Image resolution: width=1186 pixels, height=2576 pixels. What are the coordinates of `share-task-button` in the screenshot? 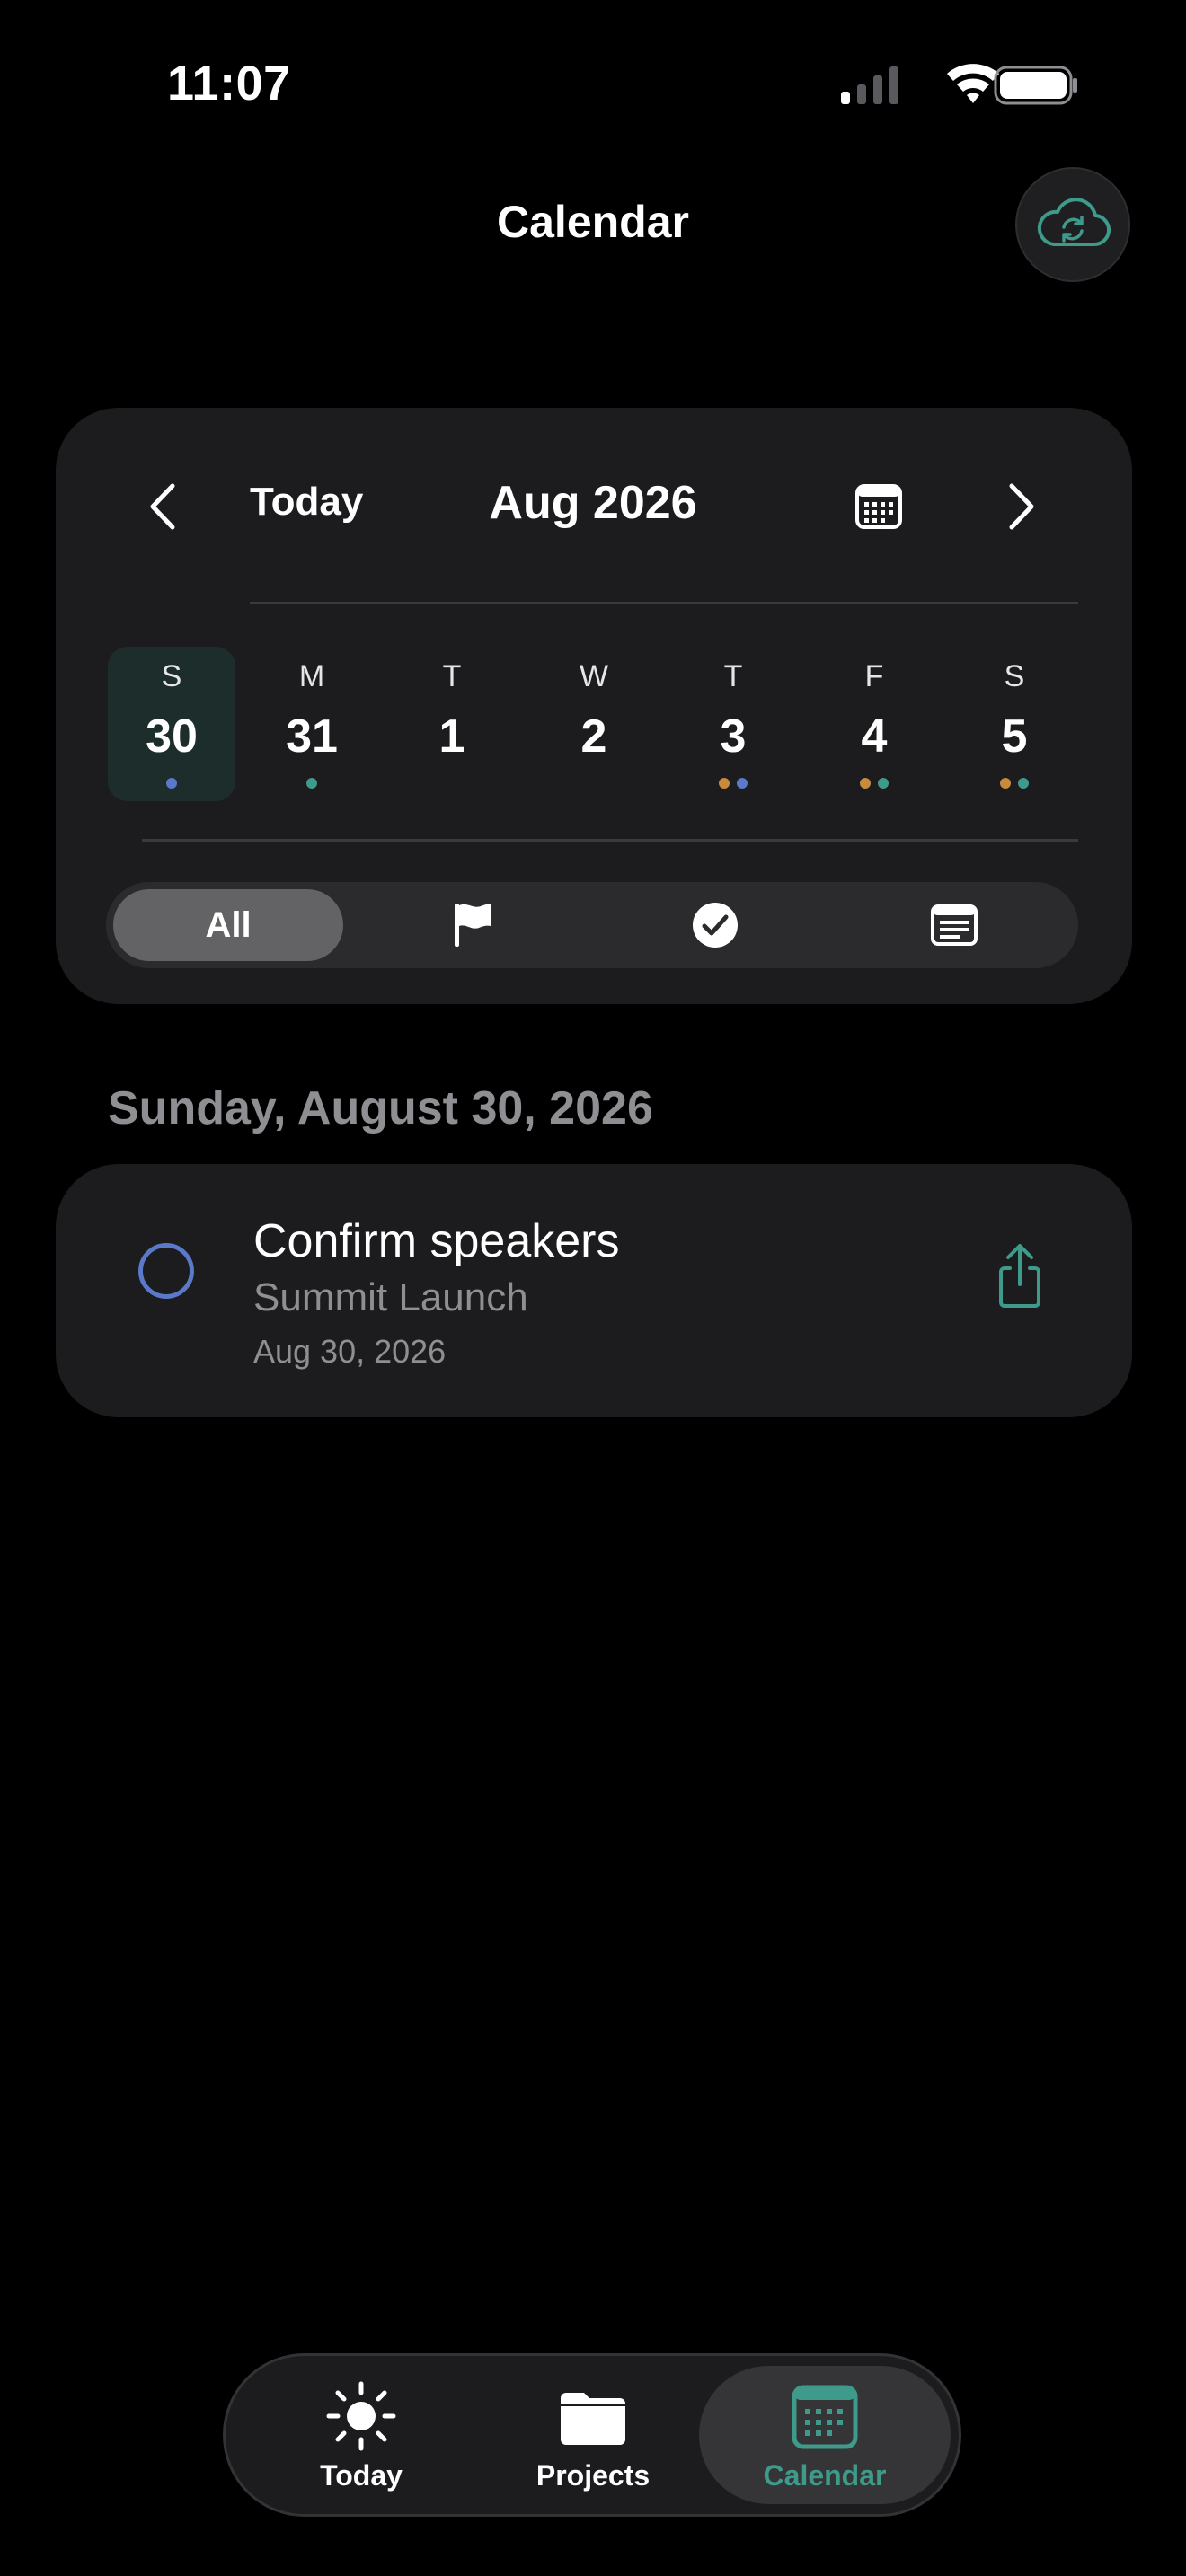 It's located at (1019, 1275).